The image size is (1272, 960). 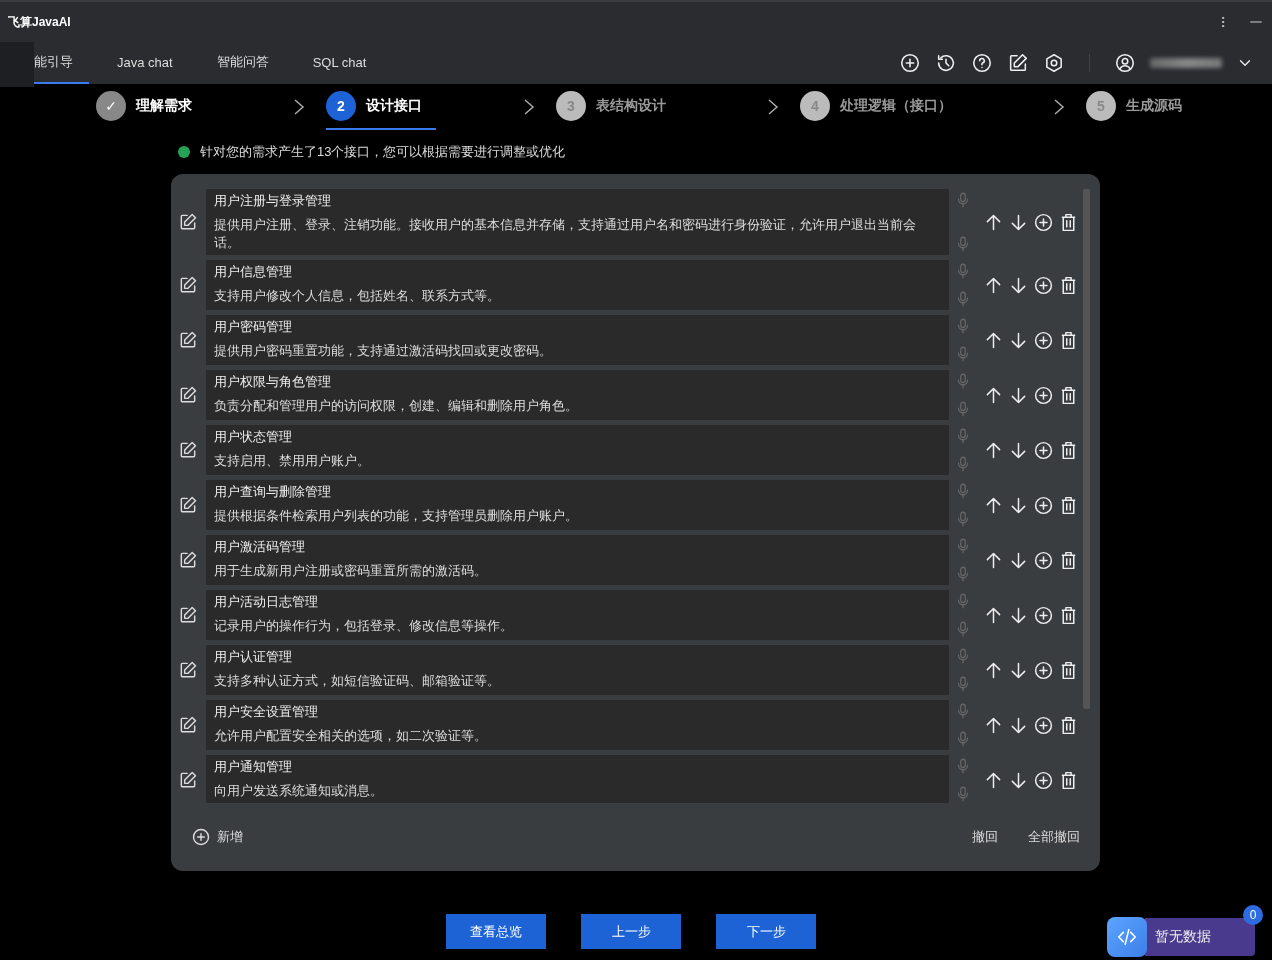 What do you see at coordinates (253, 272) in the screenshot?
I see `interface-name: 用户信息管理` at bounding box center [253, 272].